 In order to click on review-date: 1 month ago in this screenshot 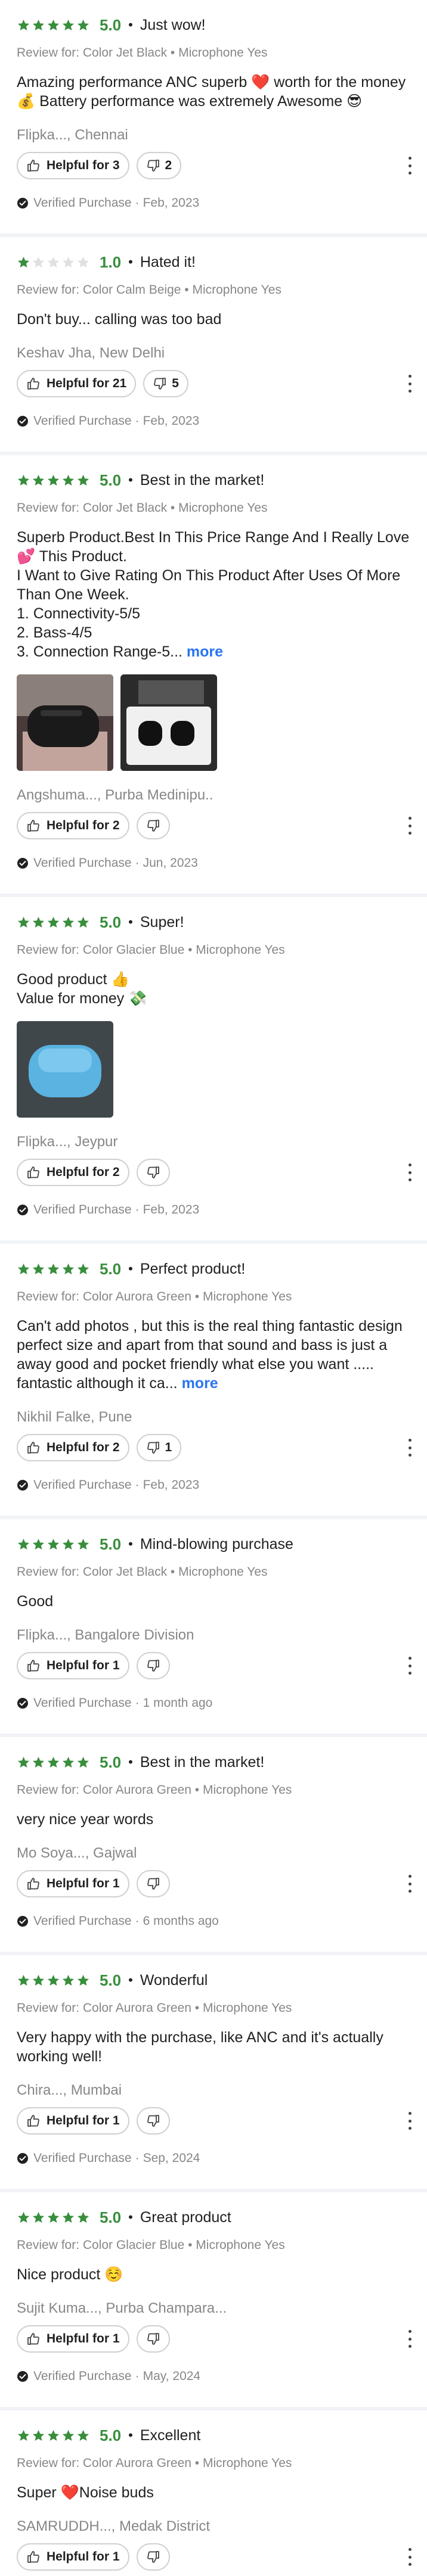, I will do `click(178, 1703)`.